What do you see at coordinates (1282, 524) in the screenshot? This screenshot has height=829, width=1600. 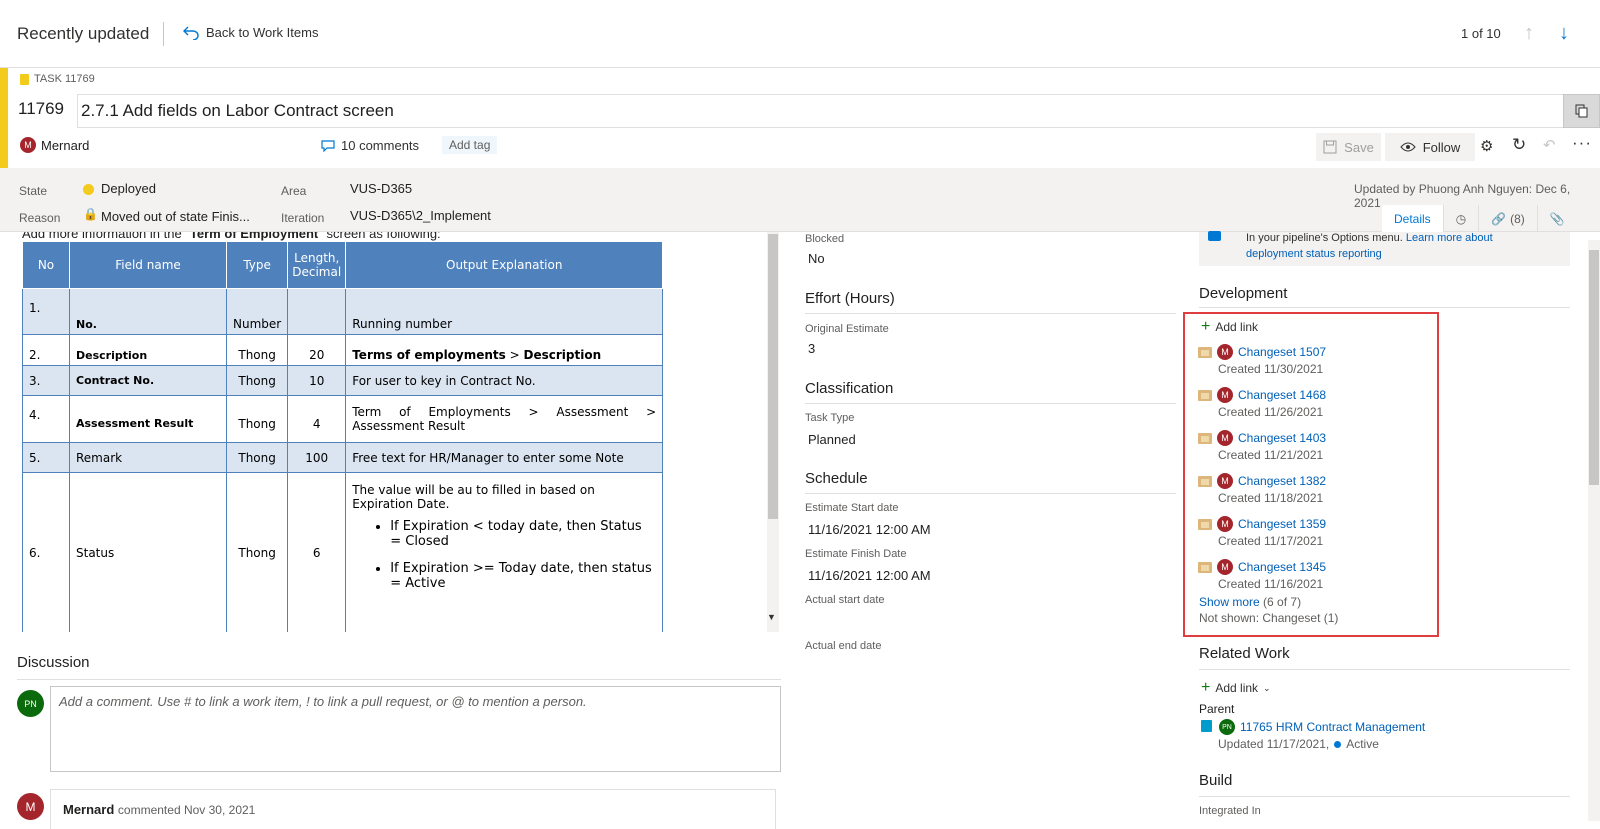 I see `changeset-link: Changeset 1359` at bounding box center [1282, 524].